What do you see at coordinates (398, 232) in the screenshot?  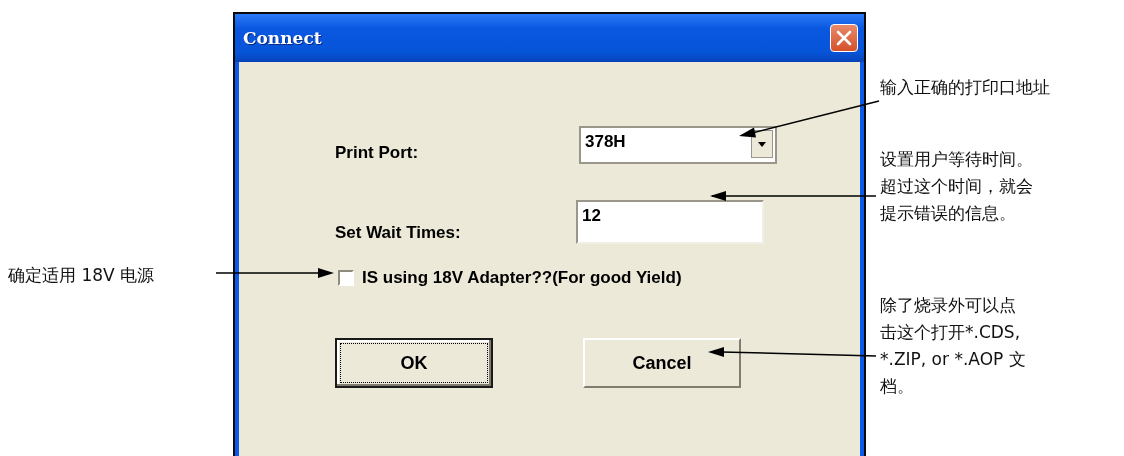 I see `field-label: Set Wait Times:` at bounding box center [398, 232].